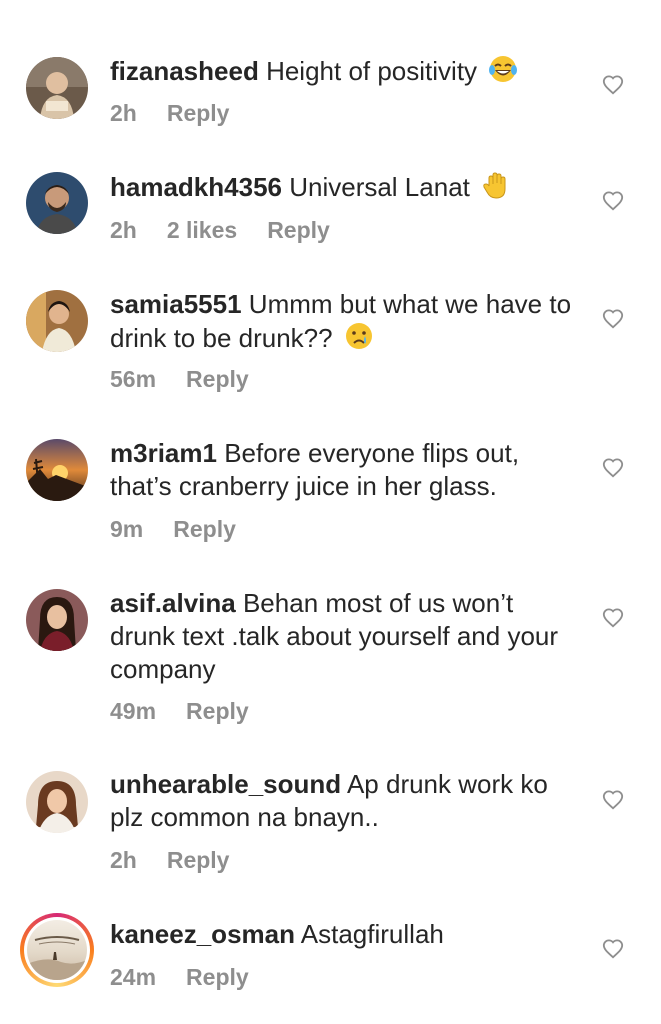 This screenshot has height=1024, width=661. I want to click on comment-text: Height of positivity, so click(372, 71).